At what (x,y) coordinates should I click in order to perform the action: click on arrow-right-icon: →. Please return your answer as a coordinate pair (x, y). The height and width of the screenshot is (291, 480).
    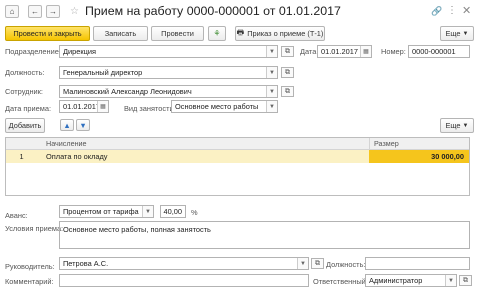
    Looking at the image, I should click on (53, 11).